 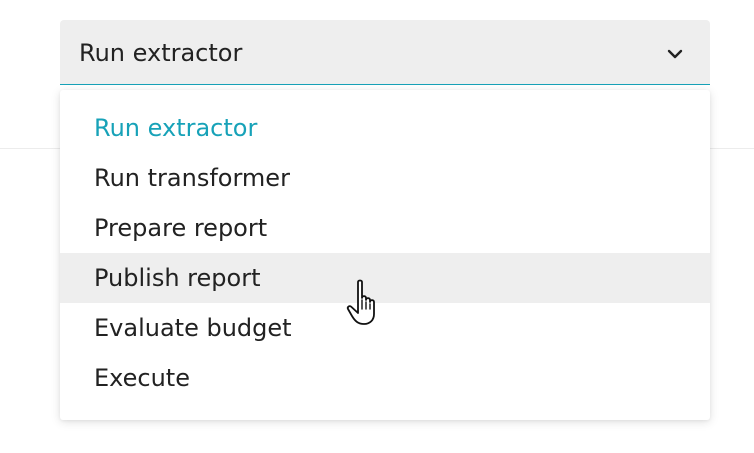 I want to click on menu-option-label: Evaluate budget, so click(x=193, y=328).